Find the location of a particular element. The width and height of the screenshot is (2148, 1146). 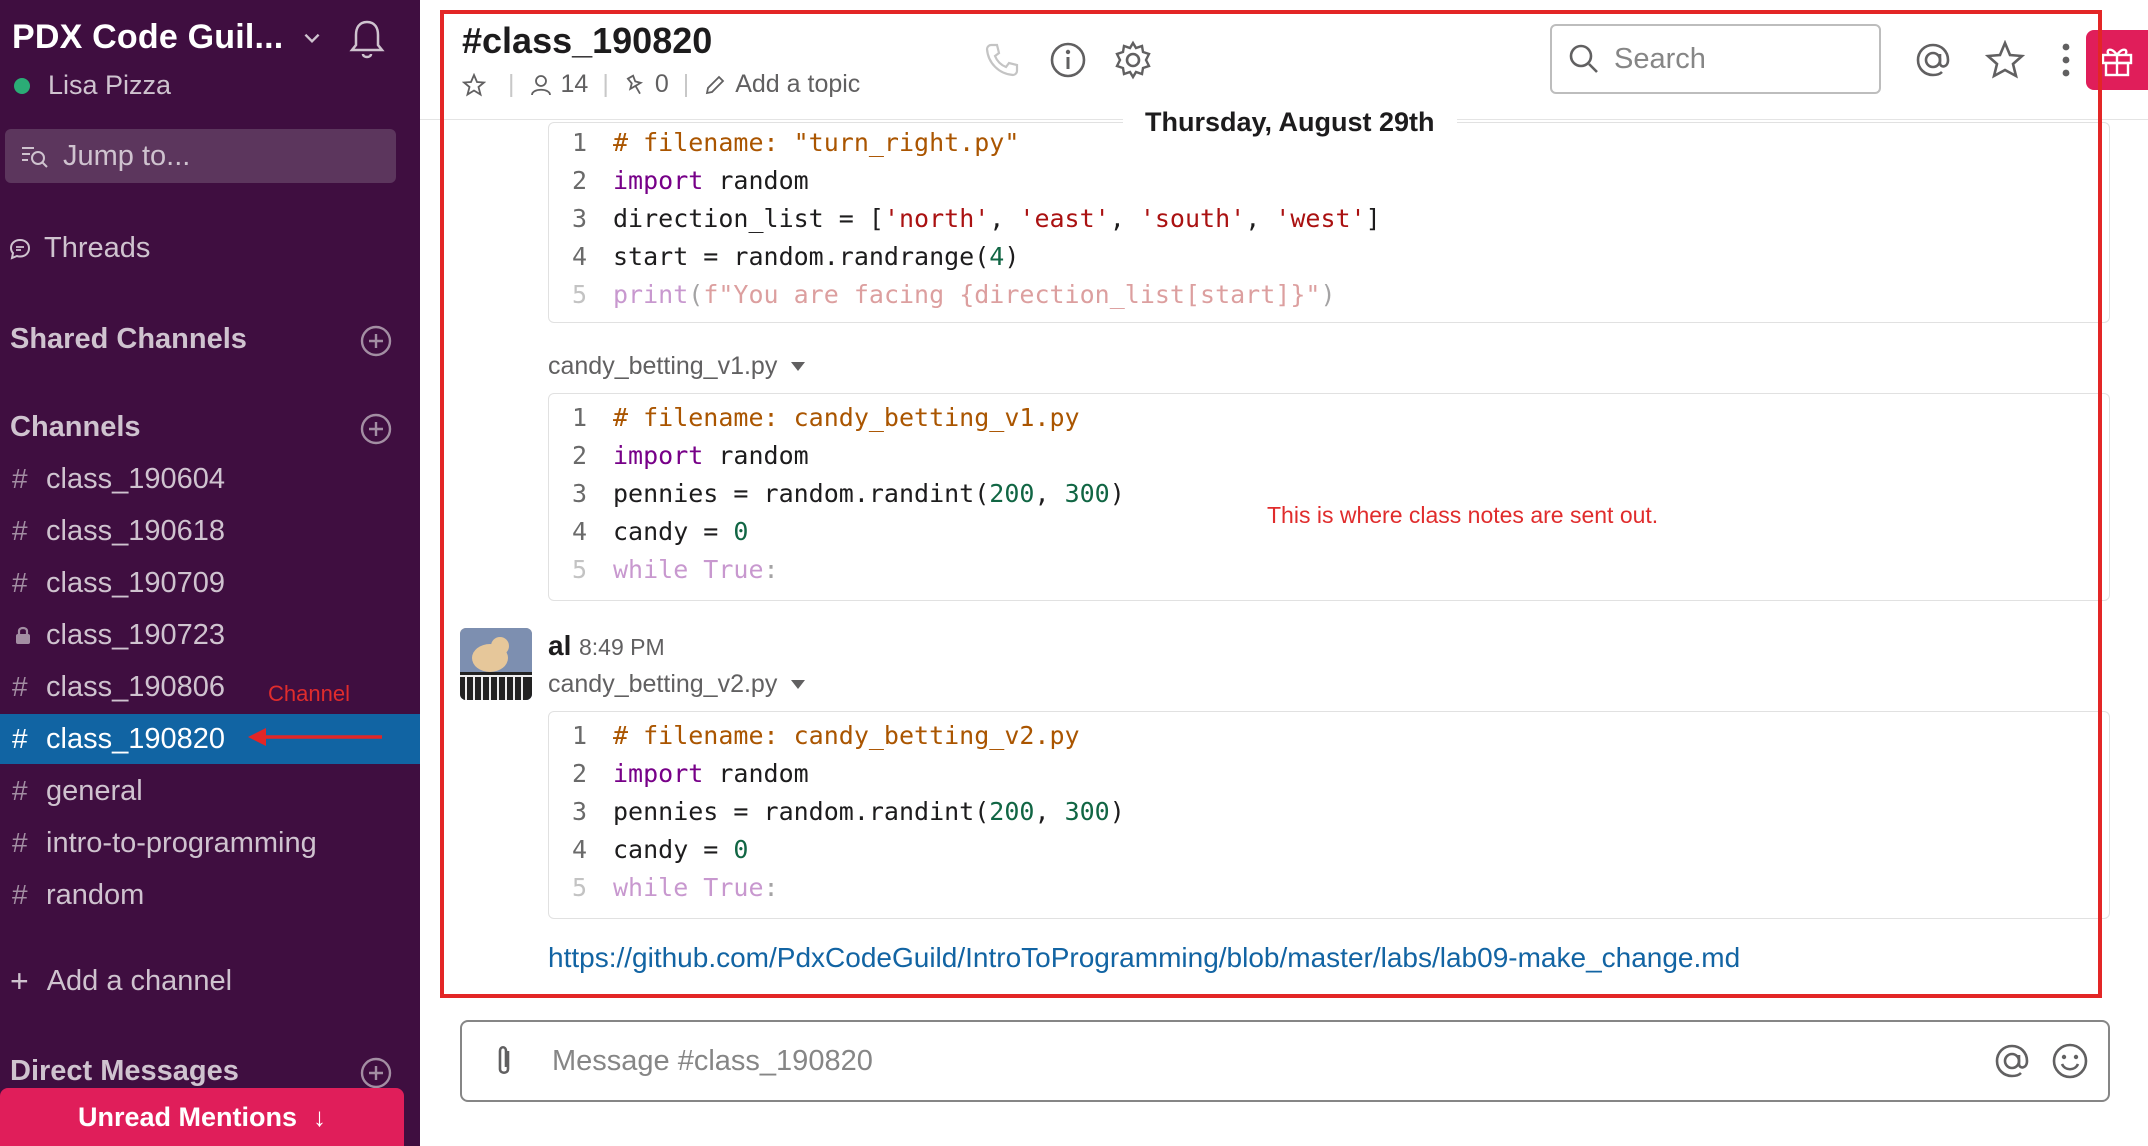

add-dm-icon is located at coordinates (376, 1073).